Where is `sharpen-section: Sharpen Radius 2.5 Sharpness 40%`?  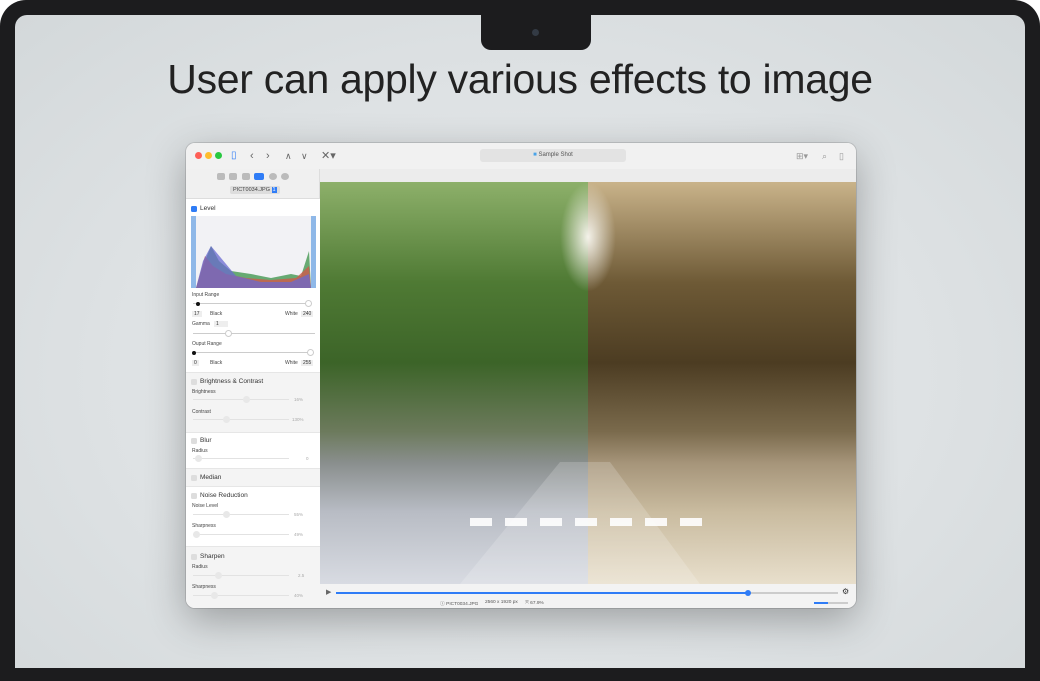
sharpen-section: Sharpen Radius 2.5 Sharpness 40% is located at coordinates (253, 577).